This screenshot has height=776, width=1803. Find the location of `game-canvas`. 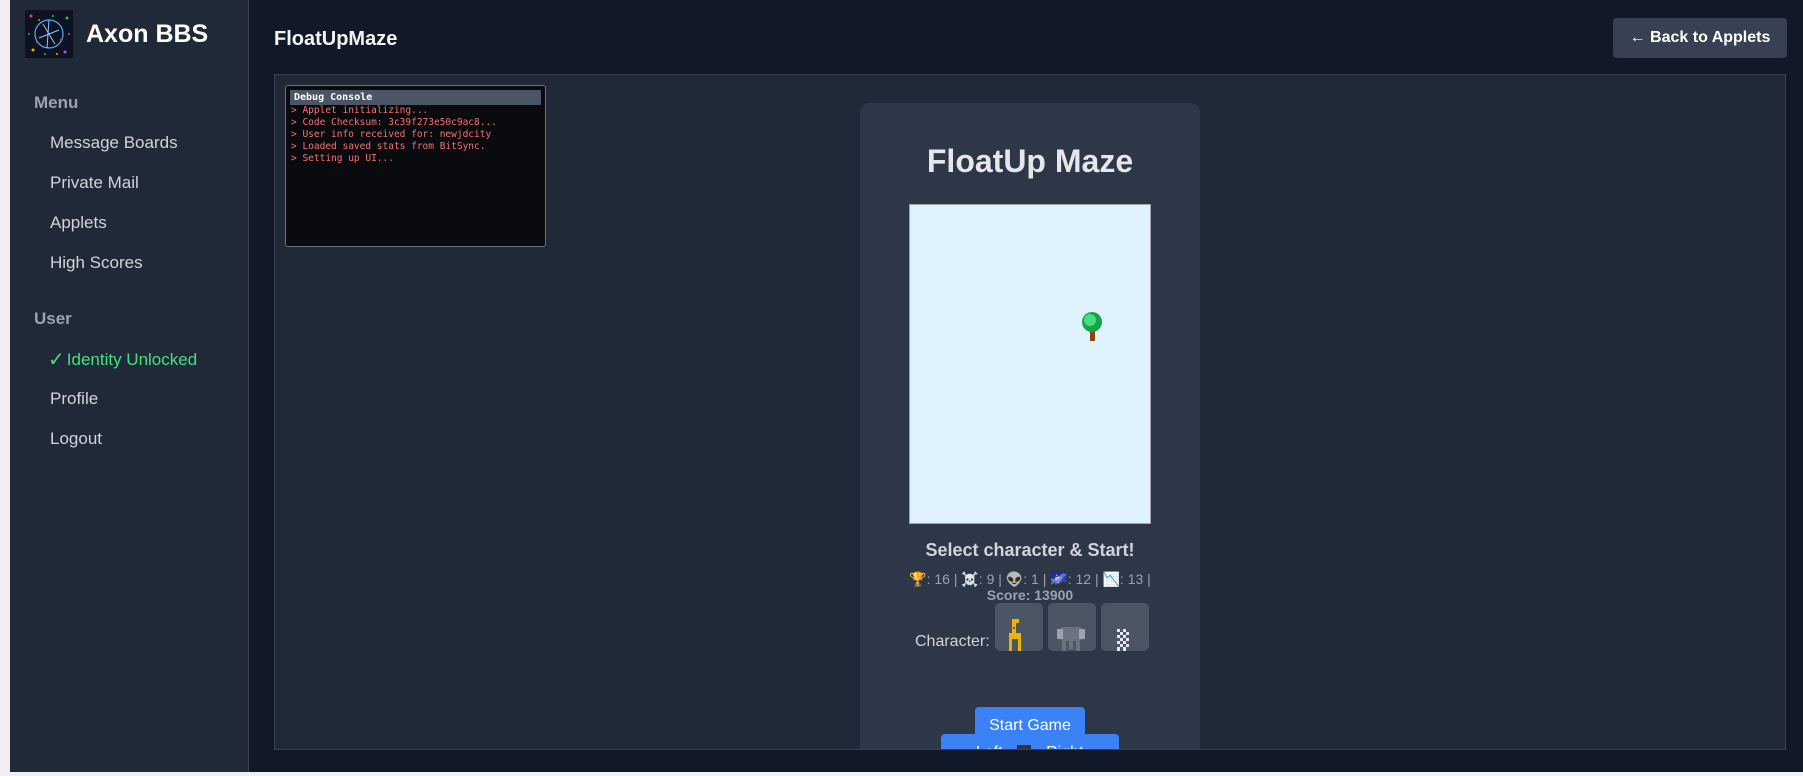

game-canvas is located at coordinates (1030, 364).